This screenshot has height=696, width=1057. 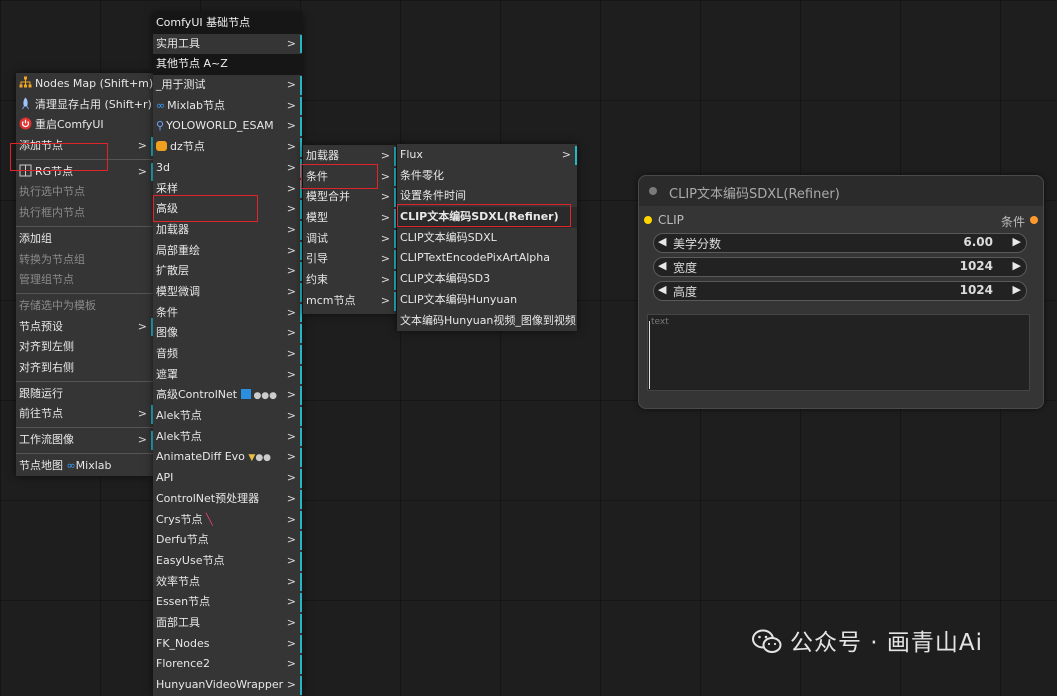 What do you see at coordinates (84, 146) in the screenshot?
I see `add-node-item: 添加节点 >` at bounding box center [84, 146].